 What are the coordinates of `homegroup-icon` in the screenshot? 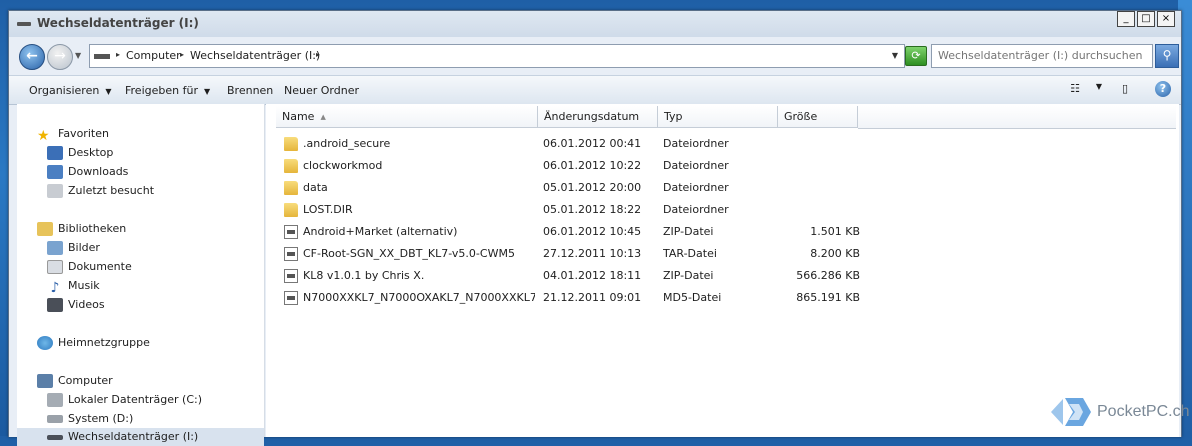 It's located at (45, 343).